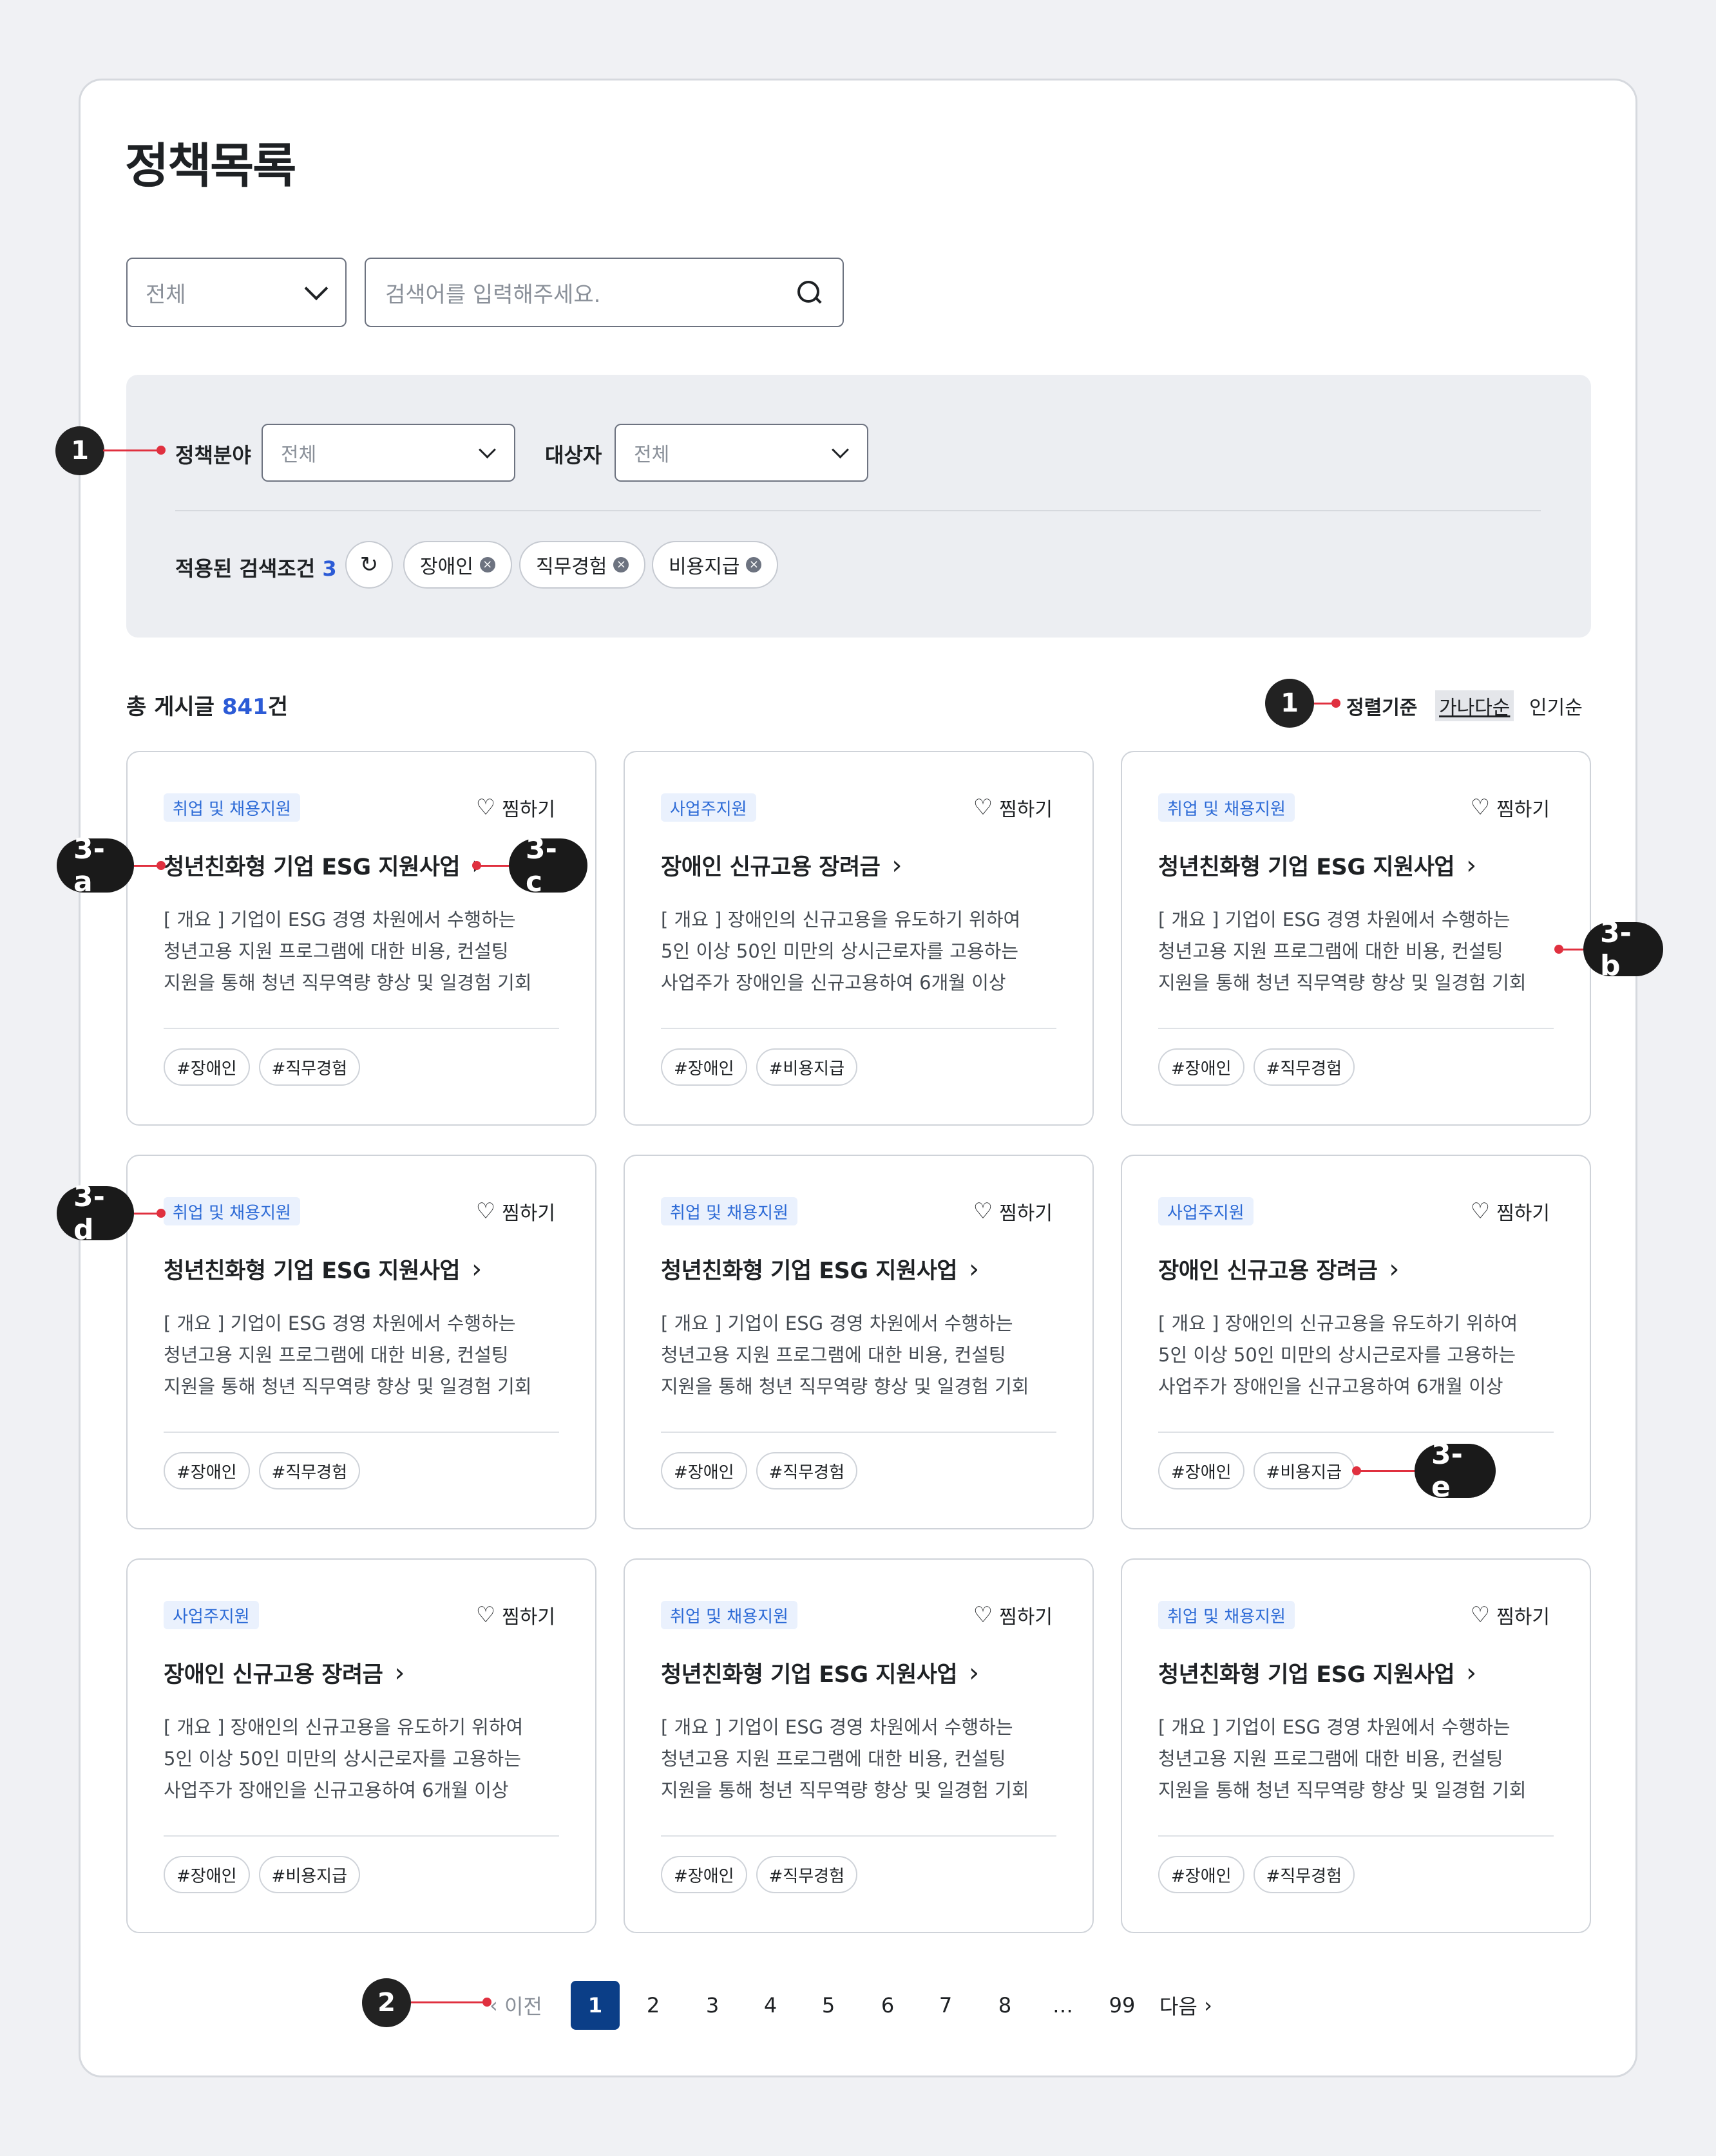 The image size is (1716, 2156). Describe the element at coordinates (256, 568) in the screenshot. I see `applied-conditions-label: 적용된 검색조건 3` at that location.